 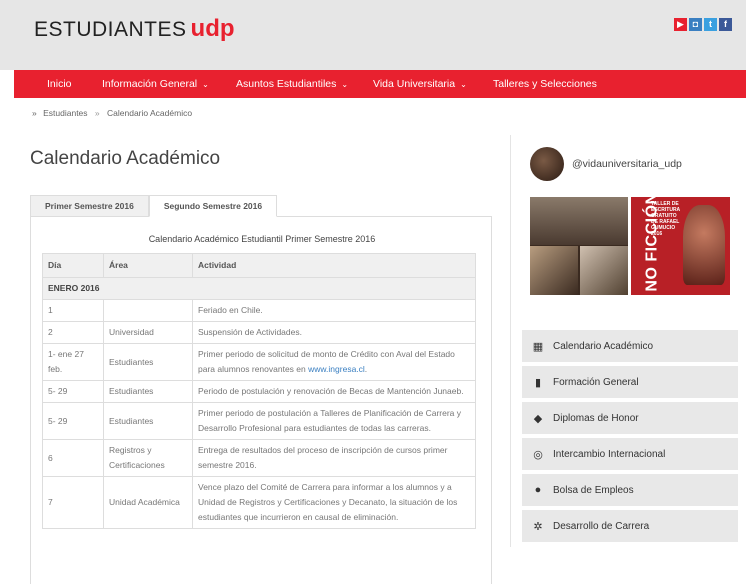 I want to click on sidebar-item-label: Calendario Académico, so click(x=603, y=346).